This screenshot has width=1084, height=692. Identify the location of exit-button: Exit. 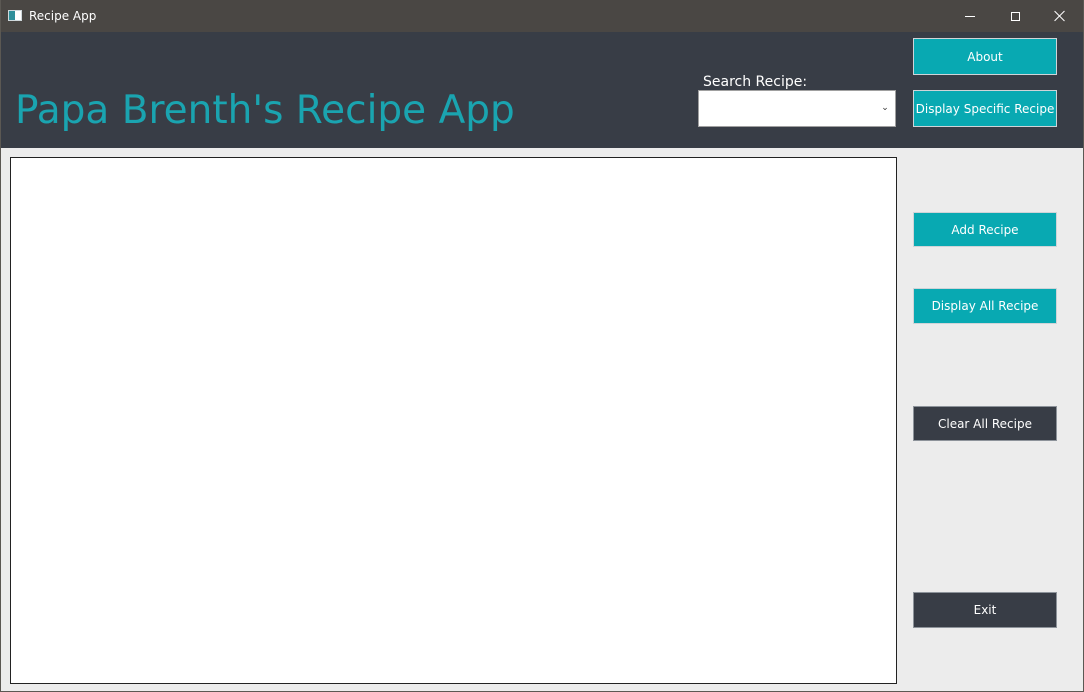
(985, 610).